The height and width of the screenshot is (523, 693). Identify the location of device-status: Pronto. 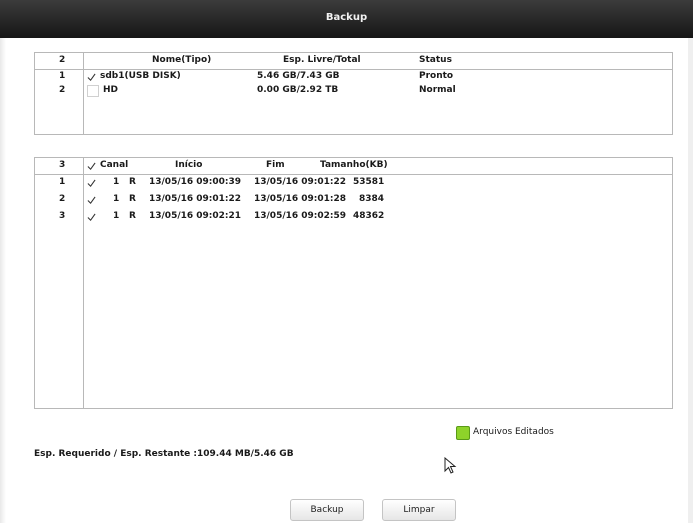
(436, 76).